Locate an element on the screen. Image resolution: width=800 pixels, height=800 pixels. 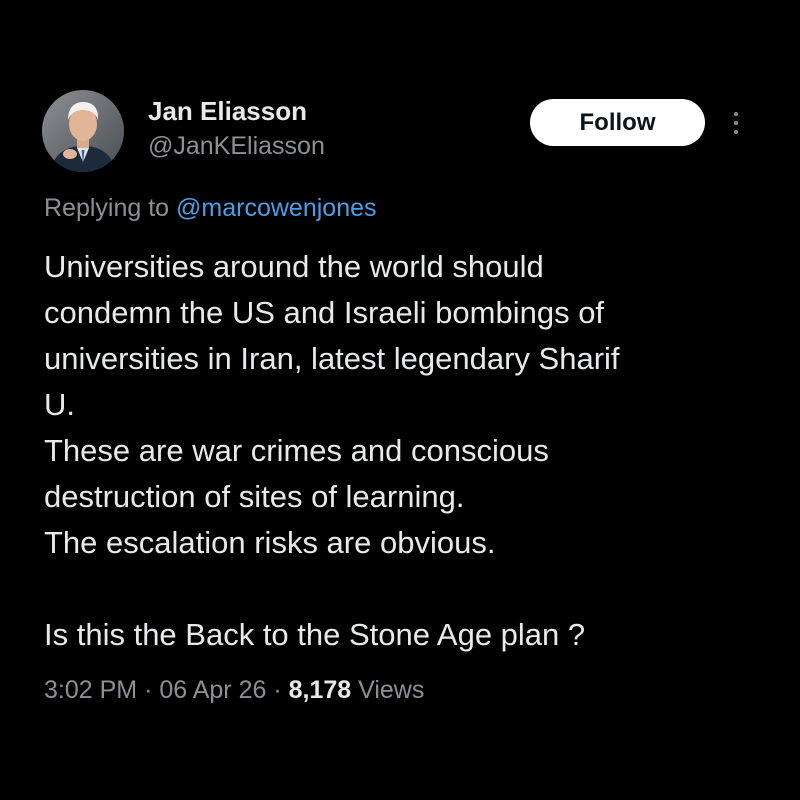
tweet-text-line: U. is located at coordinates (59, 404).